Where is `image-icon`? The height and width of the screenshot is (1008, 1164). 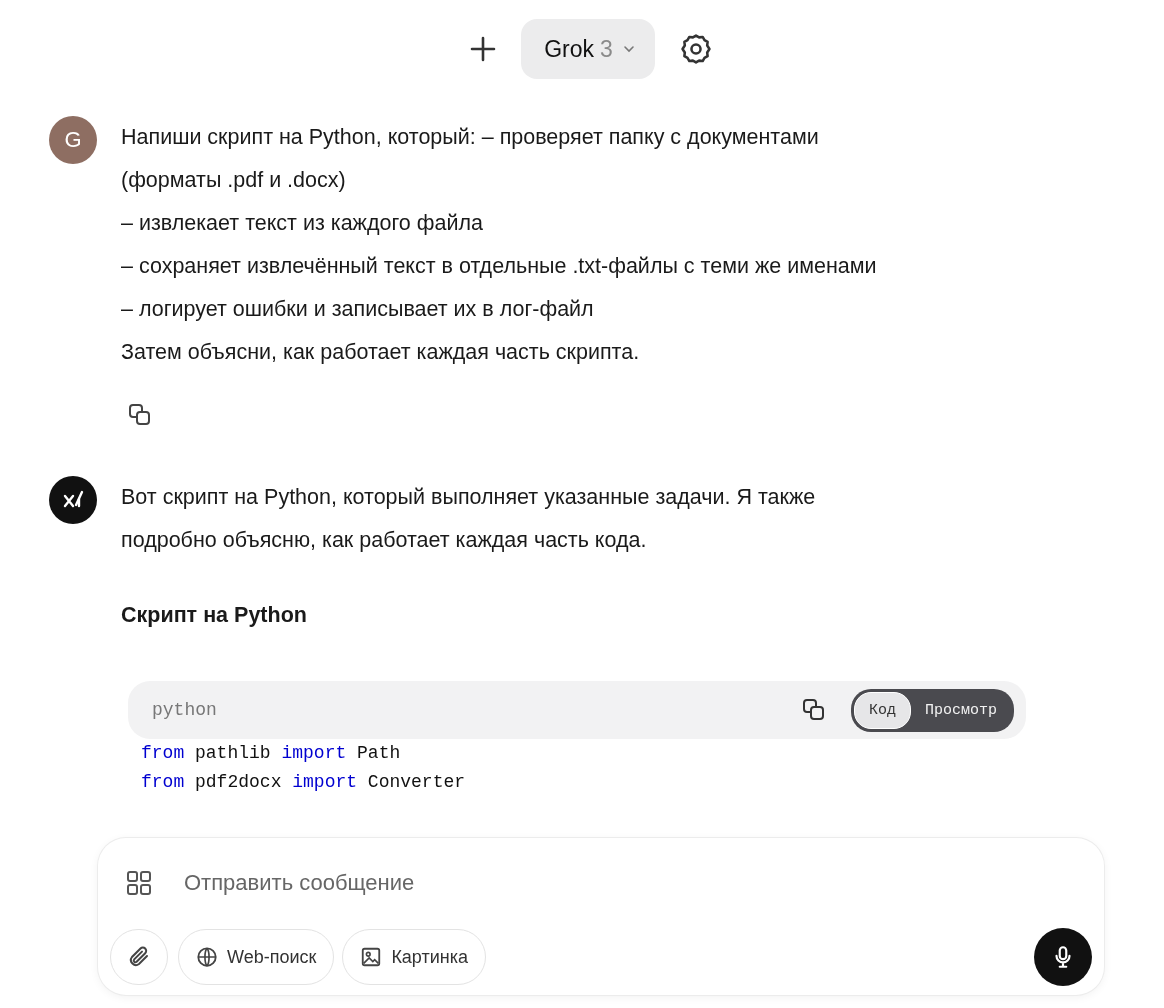
image-icon is located at coordinates (371, 957).